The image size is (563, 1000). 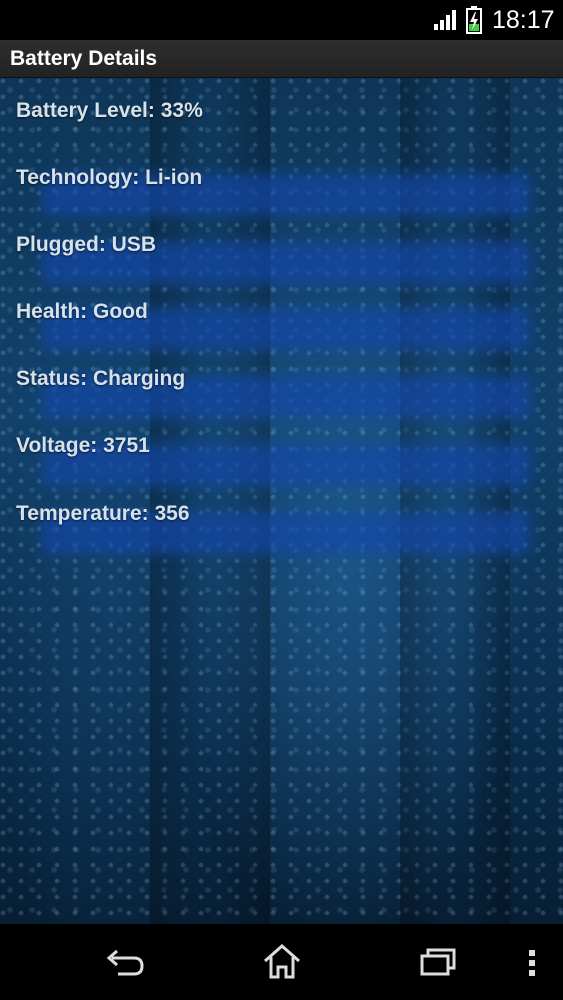 What do you see at coordinates (101, 378) in the screenshot?
I see `status-text: Status: Charging` at bounding box center [101, 378].